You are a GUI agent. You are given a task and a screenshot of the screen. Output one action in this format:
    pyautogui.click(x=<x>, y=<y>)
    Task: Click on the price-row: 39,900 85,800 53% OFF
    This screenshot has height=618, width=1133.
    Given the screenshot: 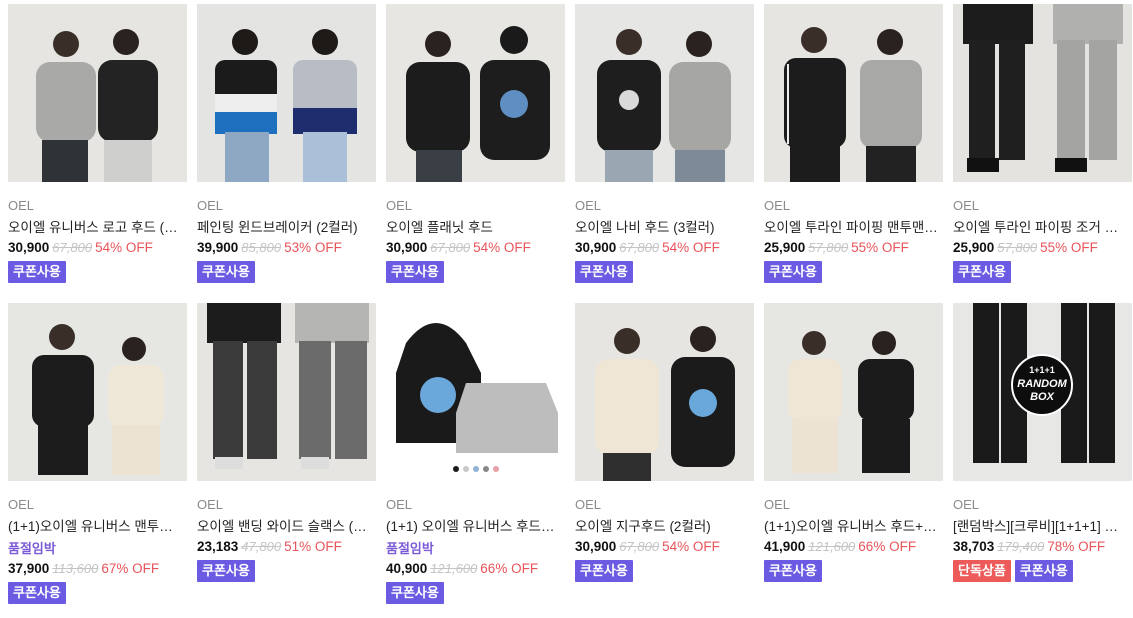 What is the action you would take?
    pyautogui.click(x=286, y=248)
    